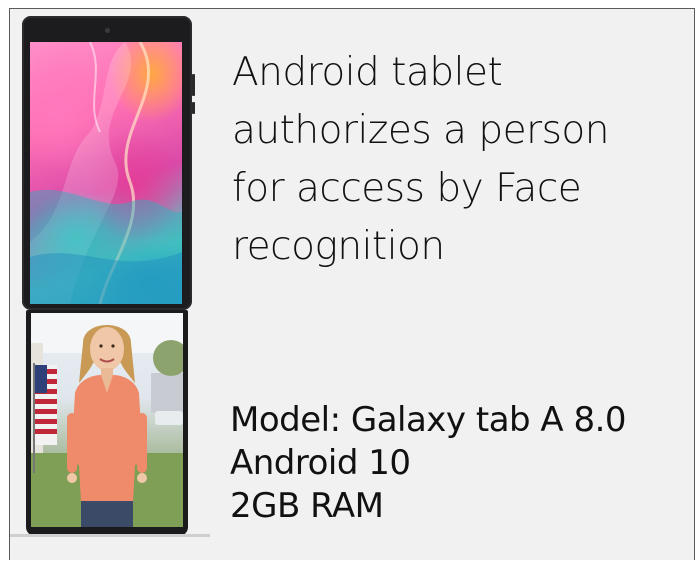  I want to click on spec-ram: 2GB RAM, so click(307, 506).